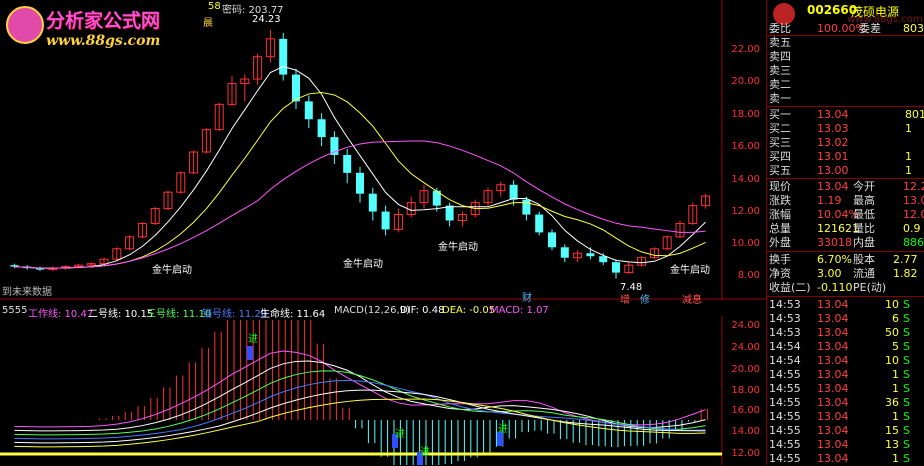 The height and width of the screenshot is (466, 924). What do you see at coordinates (469, 310) in the screenshot?
I see `macd-dea: DEA: -0.05` at bounding box center [469, 310].